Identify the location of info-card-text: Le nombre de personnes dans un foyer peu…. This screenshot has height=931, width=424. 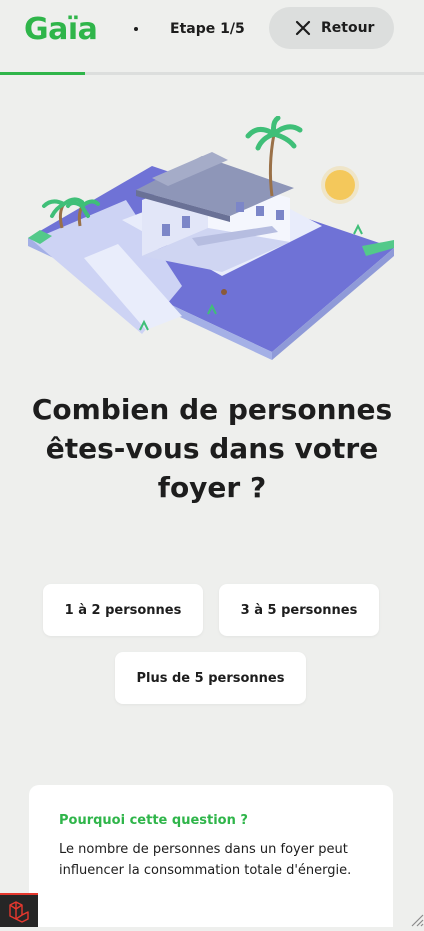
(205, 860).